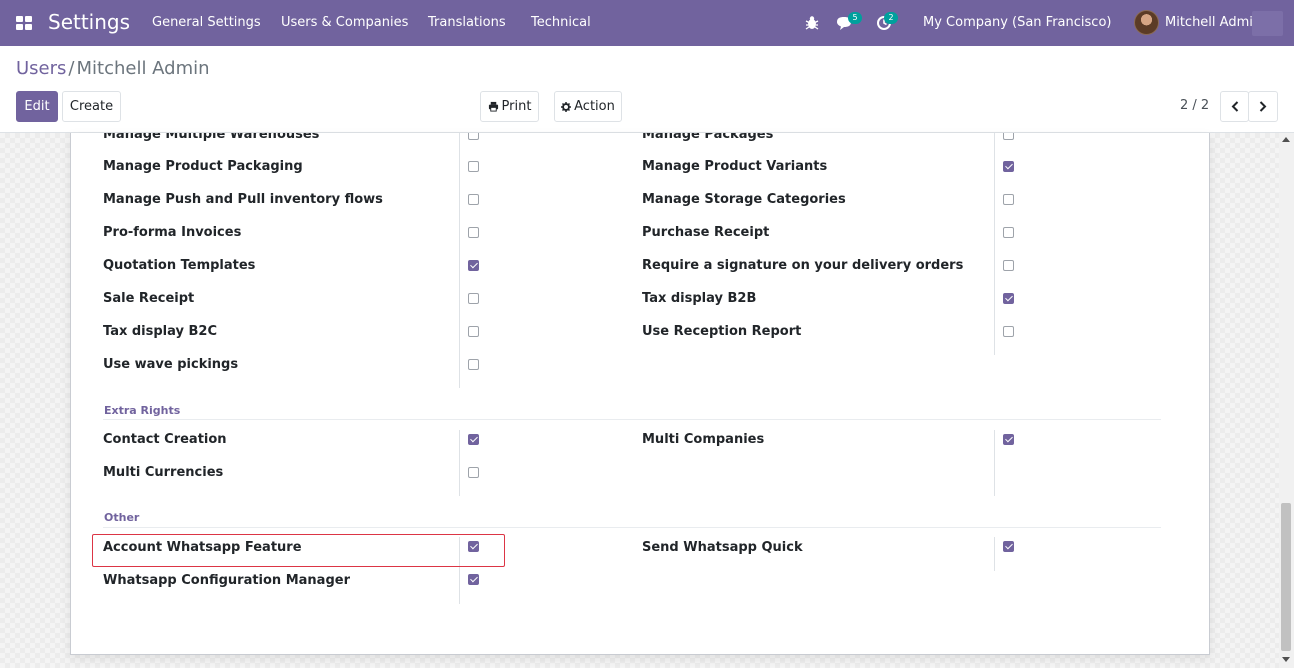 This screenshot has width=1294, height=668. Describe the element at coordinates (1267, 23) in the screenshot. I see `navbar-extra-slot` at that location.